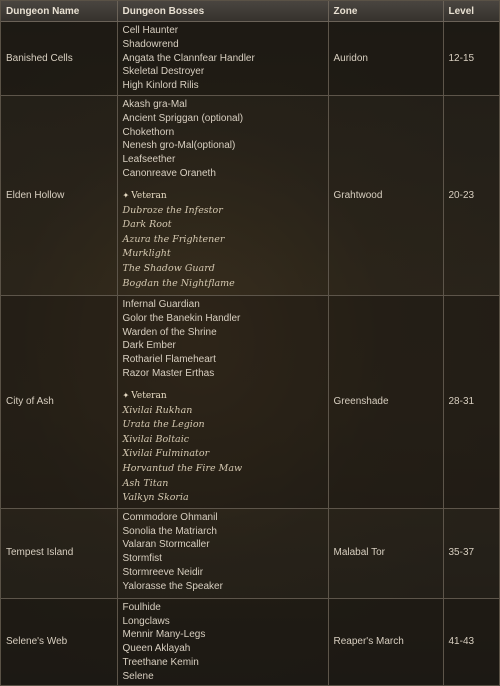 The image size is (500, 686). Describe the element at coordinates (163, 572) in the screenshot. I see `boss-name: Stormreeve Neidir` at that location.